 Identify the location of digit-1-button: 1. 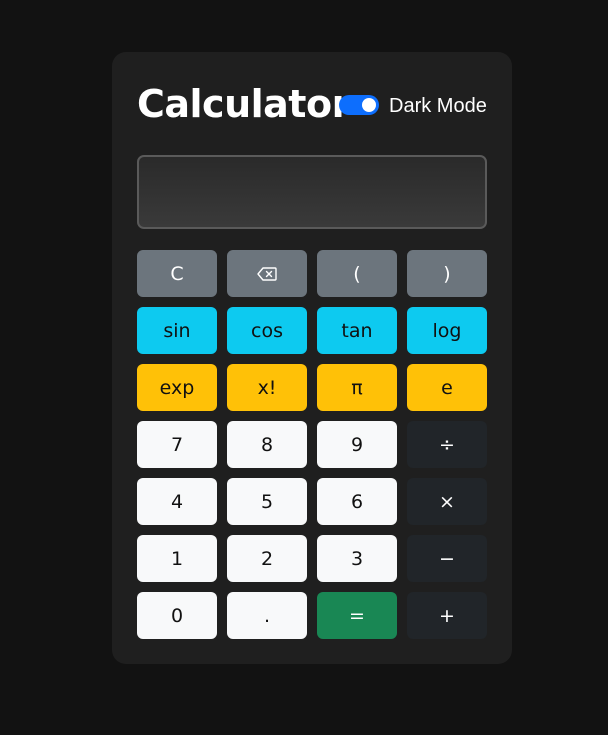
(177, 558).